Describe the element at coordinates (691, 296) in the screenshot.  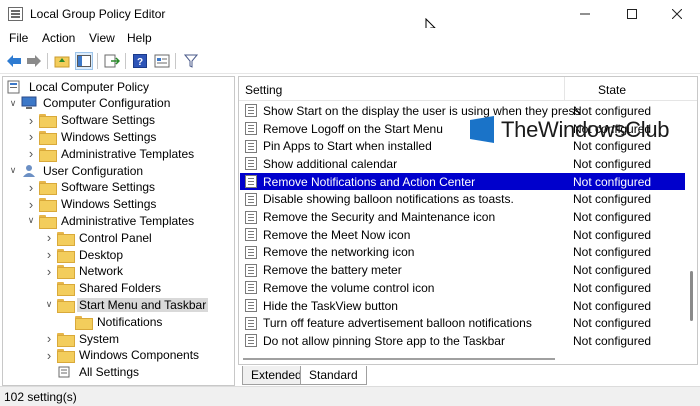
I see `vertical-scroll-thumb` at that location.